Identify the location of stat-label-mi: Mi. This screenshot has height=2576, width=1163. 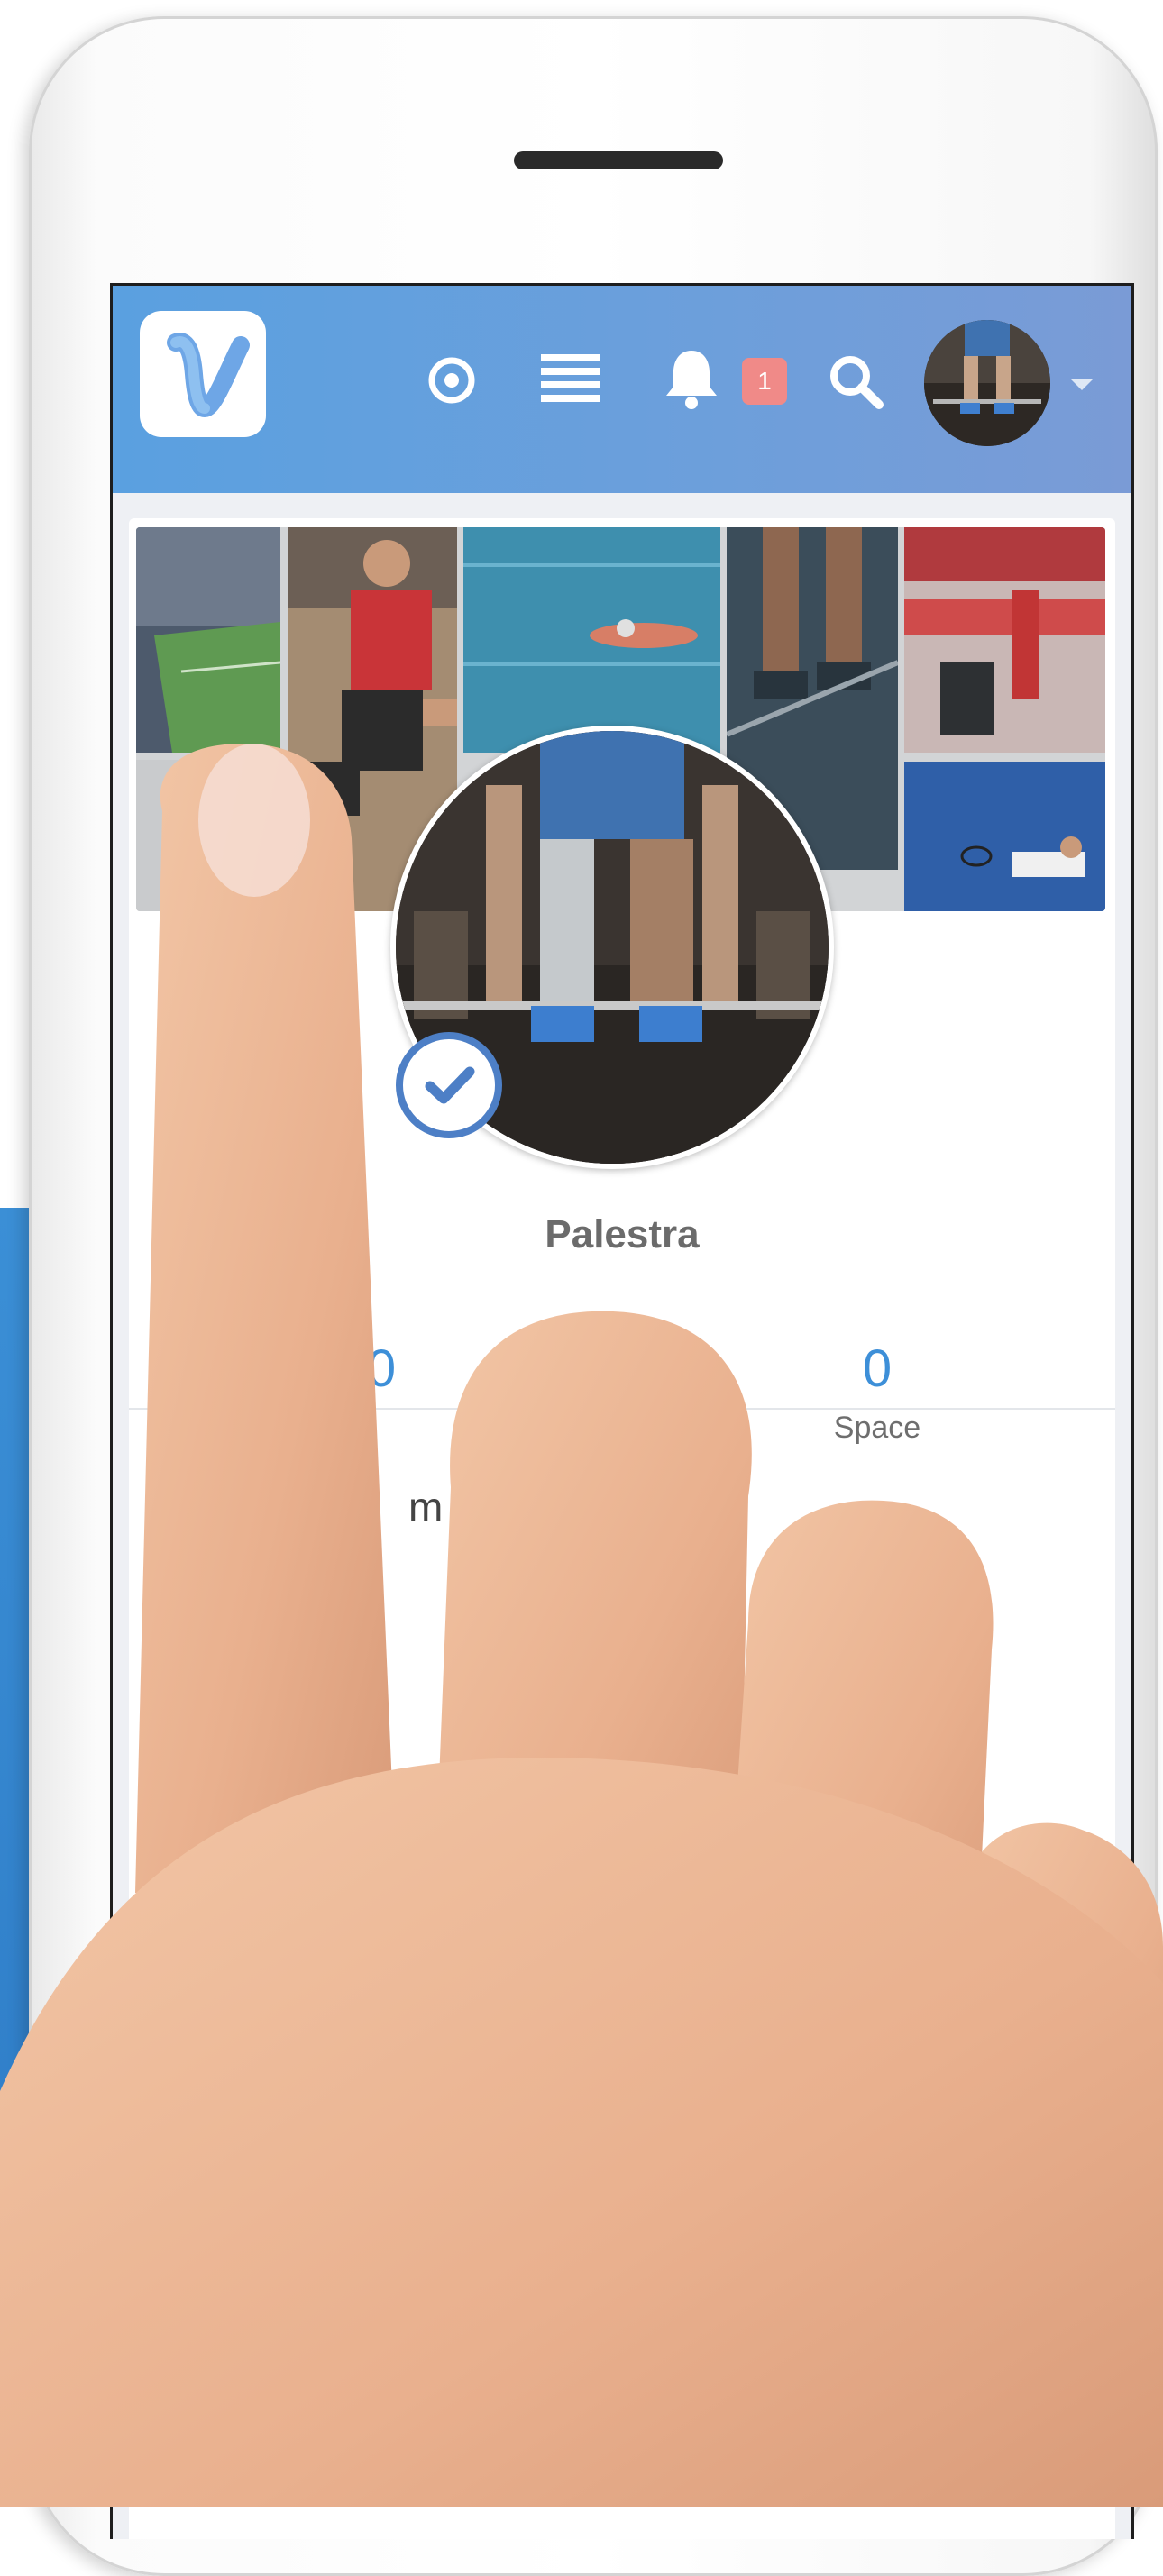
(354, 1428).